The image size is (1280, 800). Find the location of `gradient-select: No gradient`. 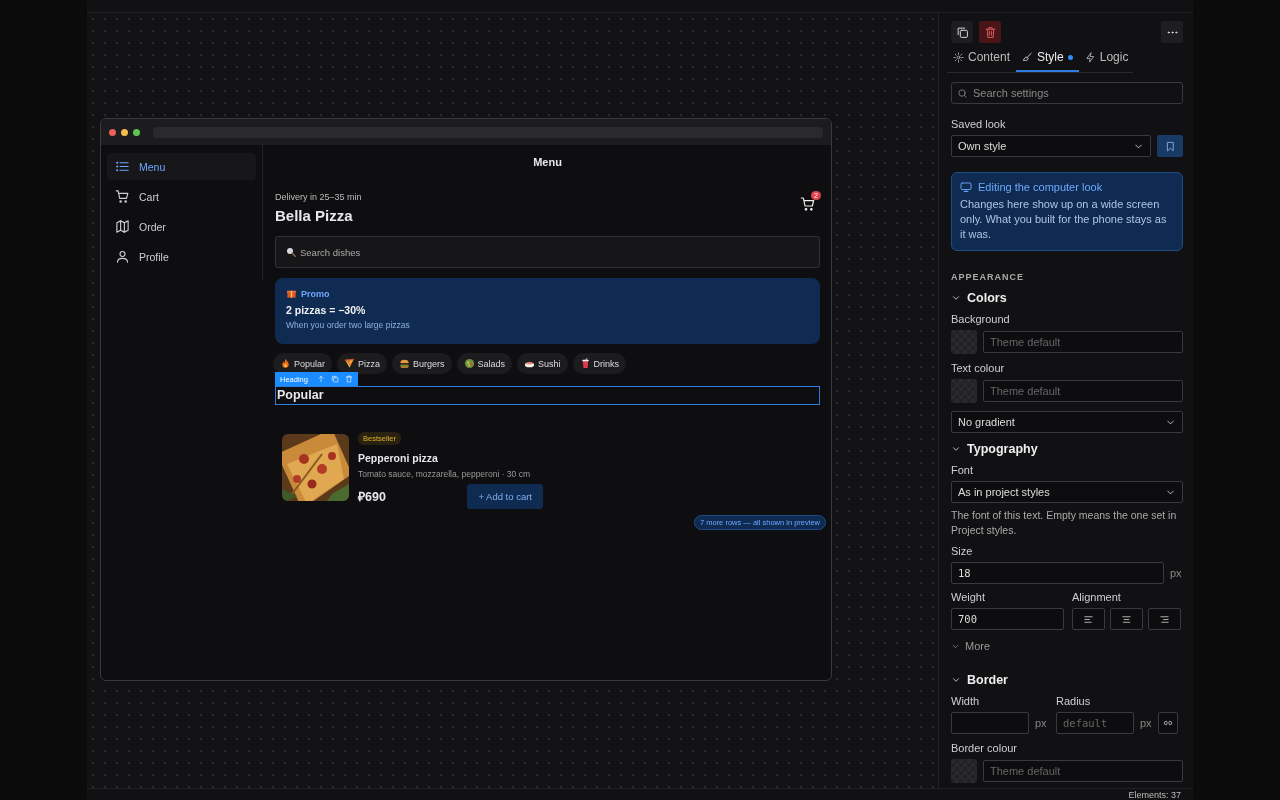

gradient-select: No gradient is located at coordinates (1067, 422).